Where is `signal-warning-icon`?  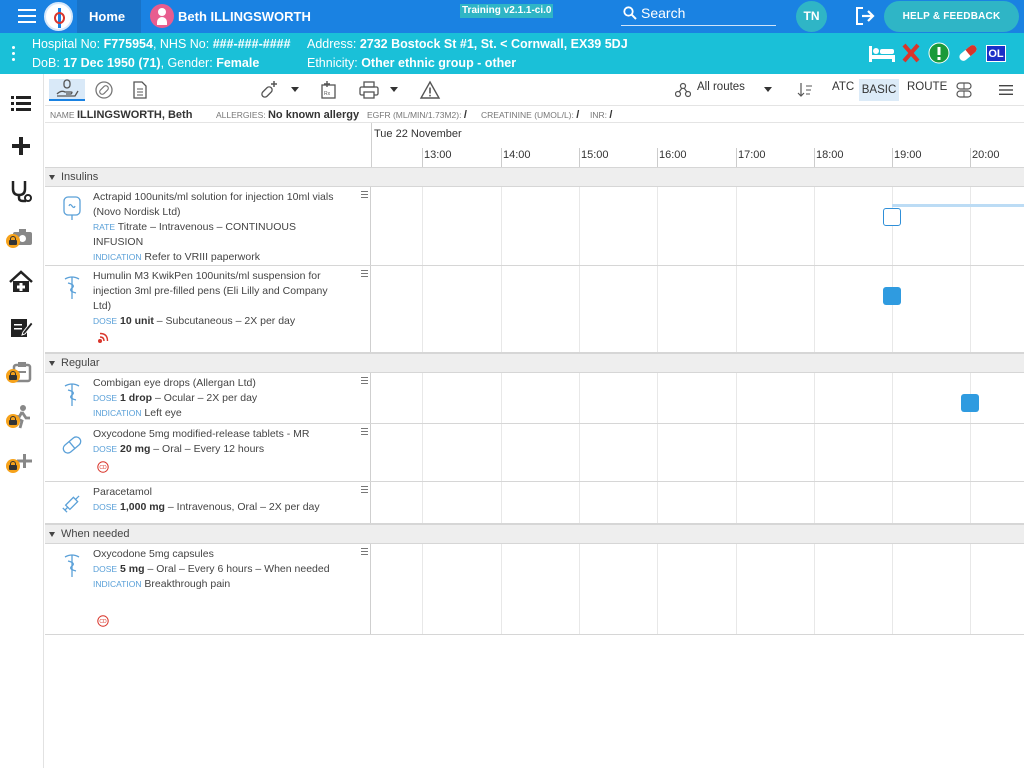 signal-warning-icon is located at coordinates (103, 337).